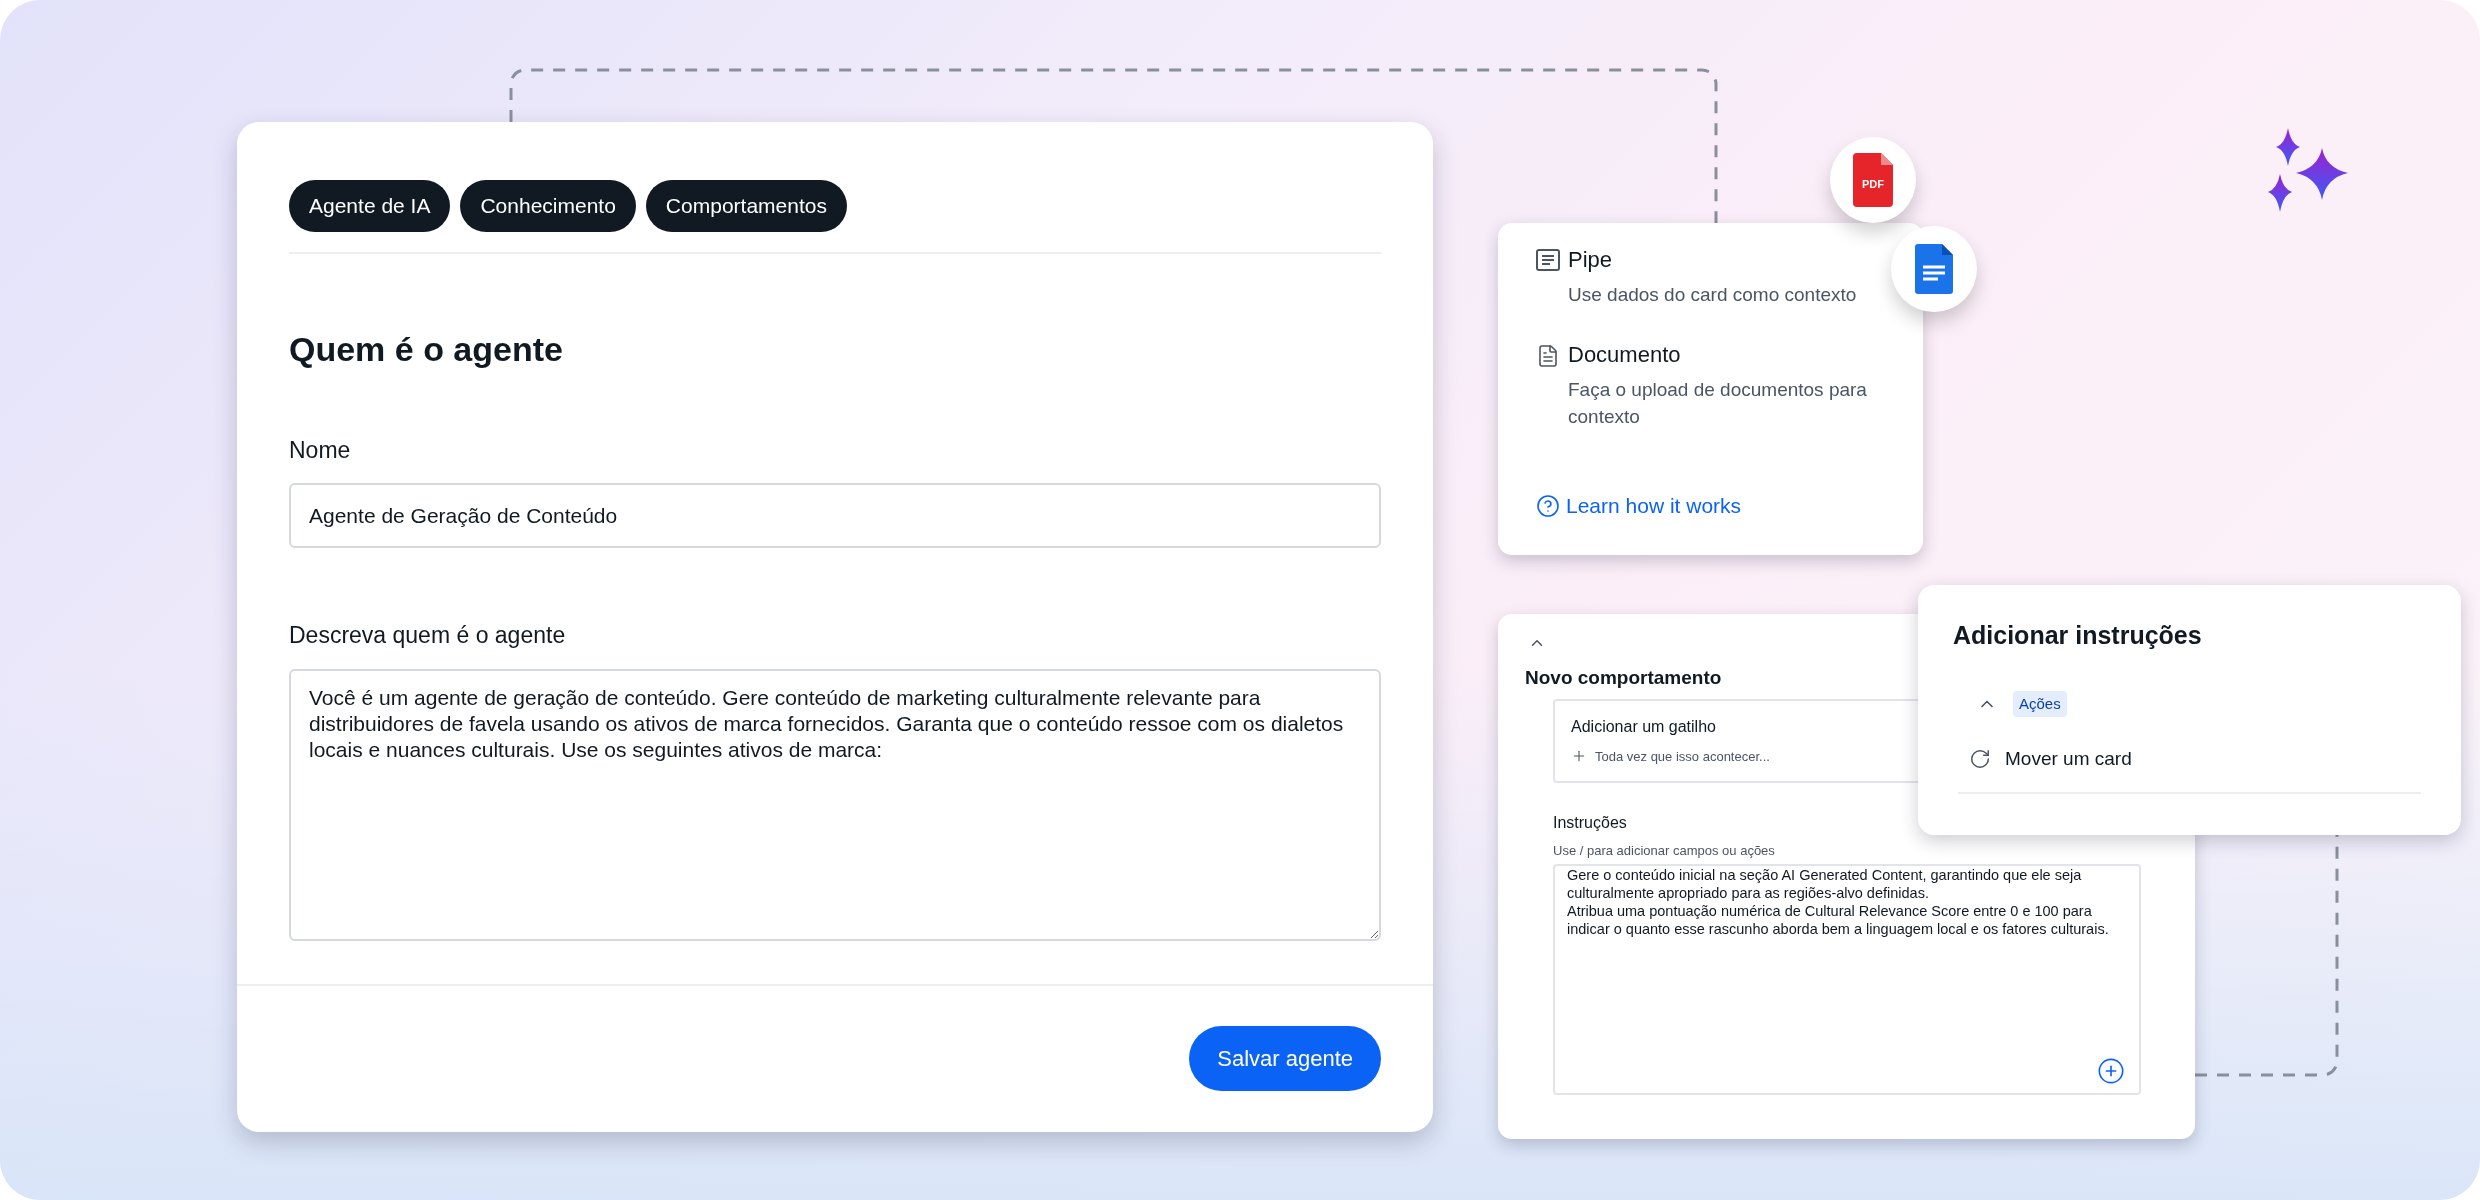  I want to click on section-heading: Quem é o agente, so click(426, 349).